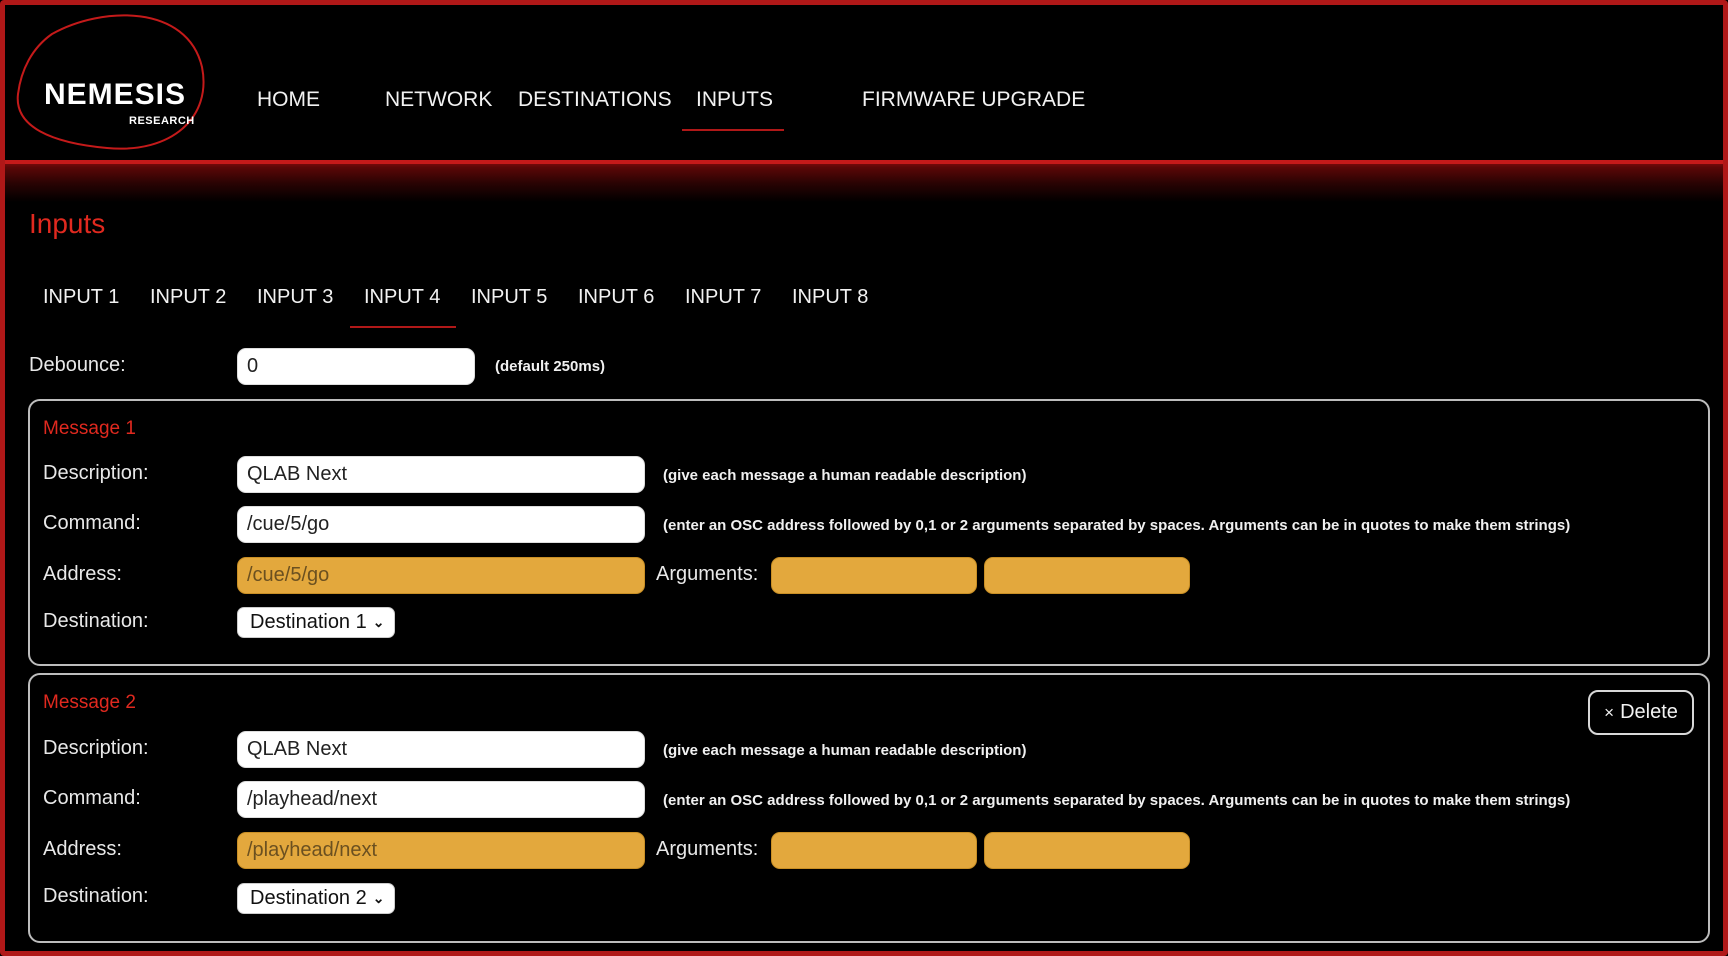 The width and height of the screenshot is (1728, 956). I want to click on message-2-command-input, so click(441, 799).